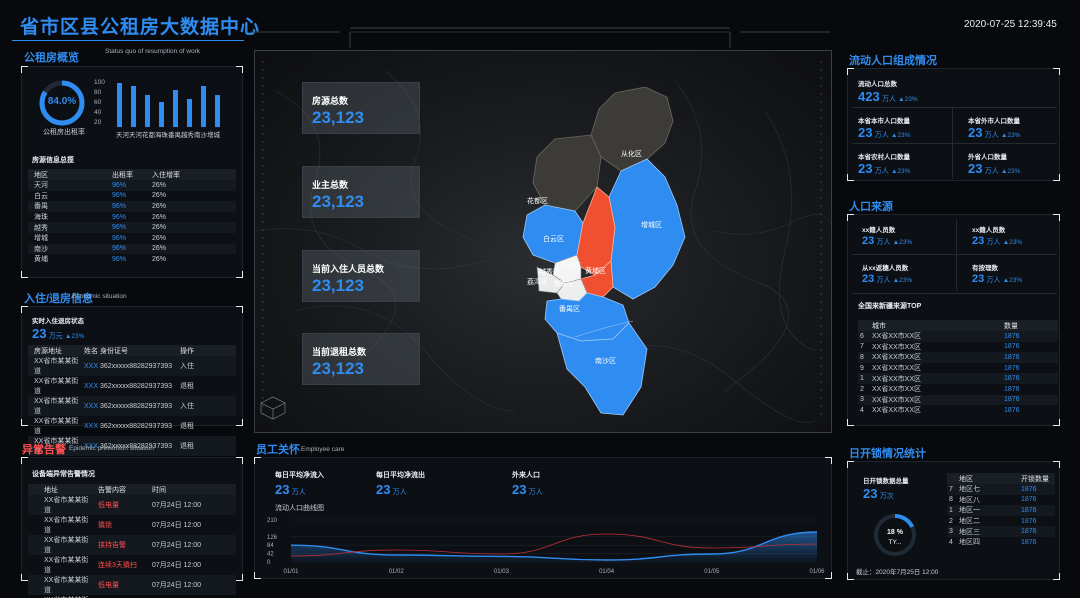 The image size is (1080, 598). Describe the element at coordinates (44, 450) in the screenshot. I see `alarm-title: 异常告警` at that location.